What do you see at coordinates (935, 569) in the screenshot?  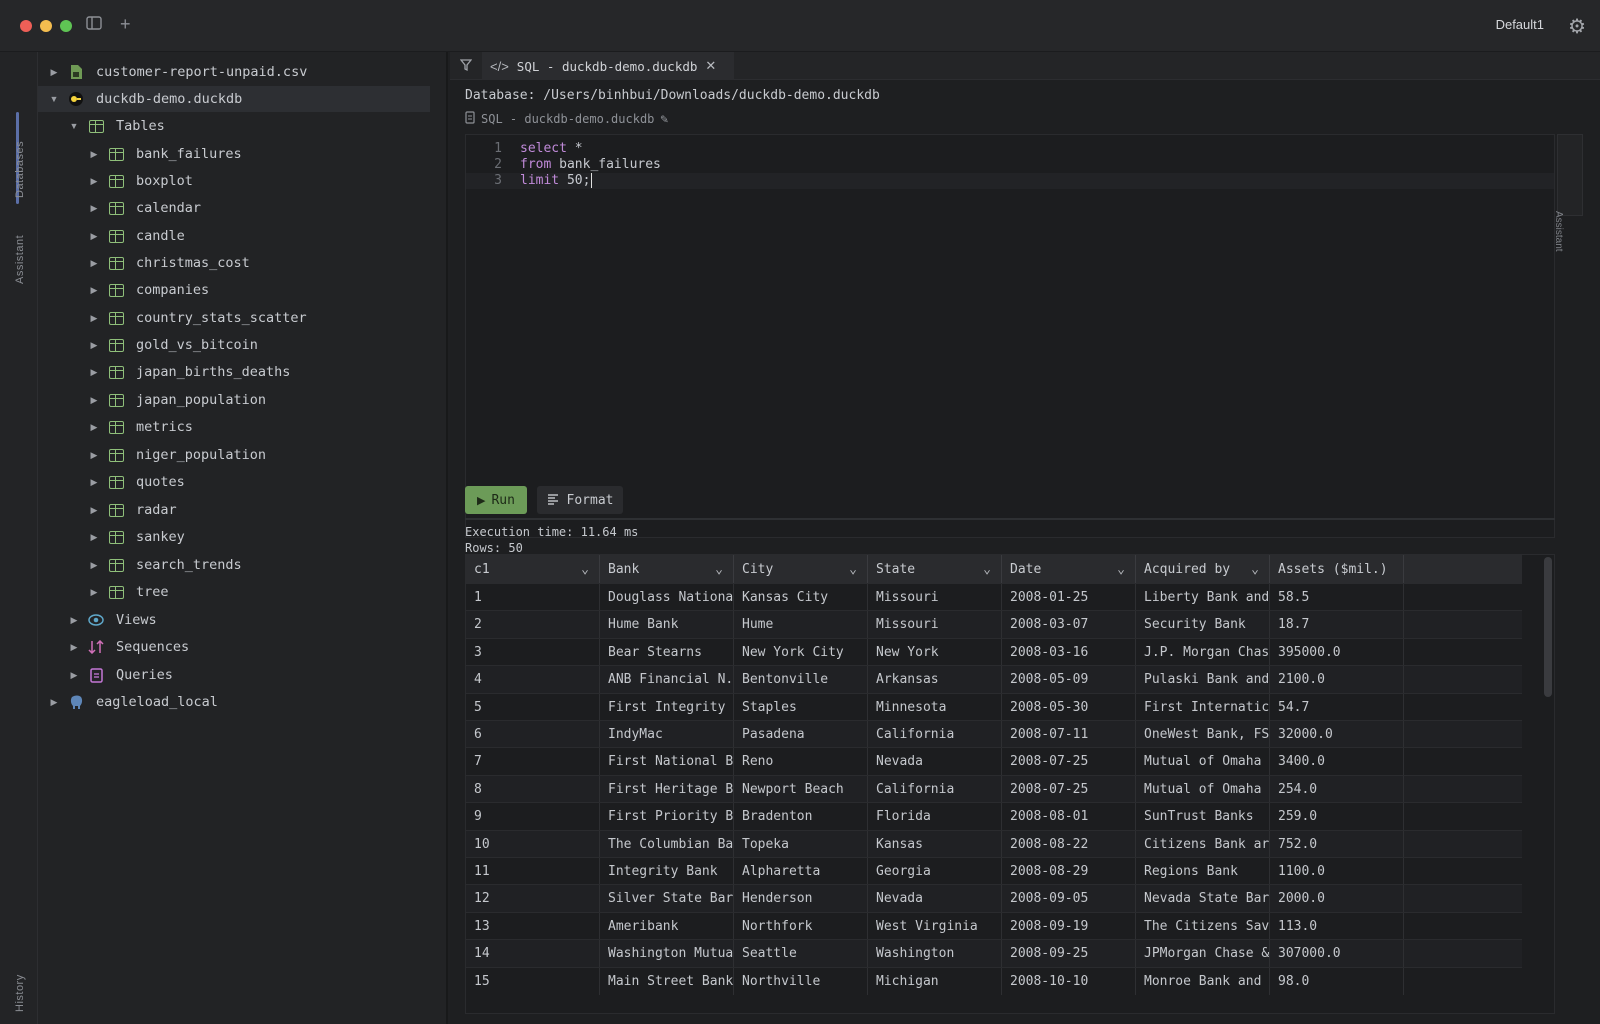 I see `column-header: State ⌄` at bounding box center [935, 569].